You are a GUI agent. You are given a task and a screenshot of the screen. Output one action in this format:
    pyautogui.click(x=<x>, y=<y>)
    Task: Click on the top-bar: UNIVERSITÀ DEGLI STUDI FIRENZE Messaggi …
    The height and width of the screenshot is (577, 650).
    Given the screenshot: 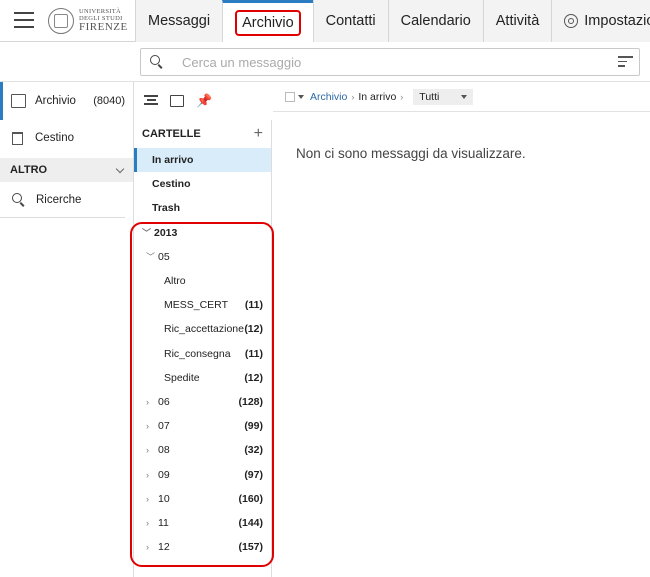 What is the action you would take?
    pyautogui.click(x=325, y=21)
    